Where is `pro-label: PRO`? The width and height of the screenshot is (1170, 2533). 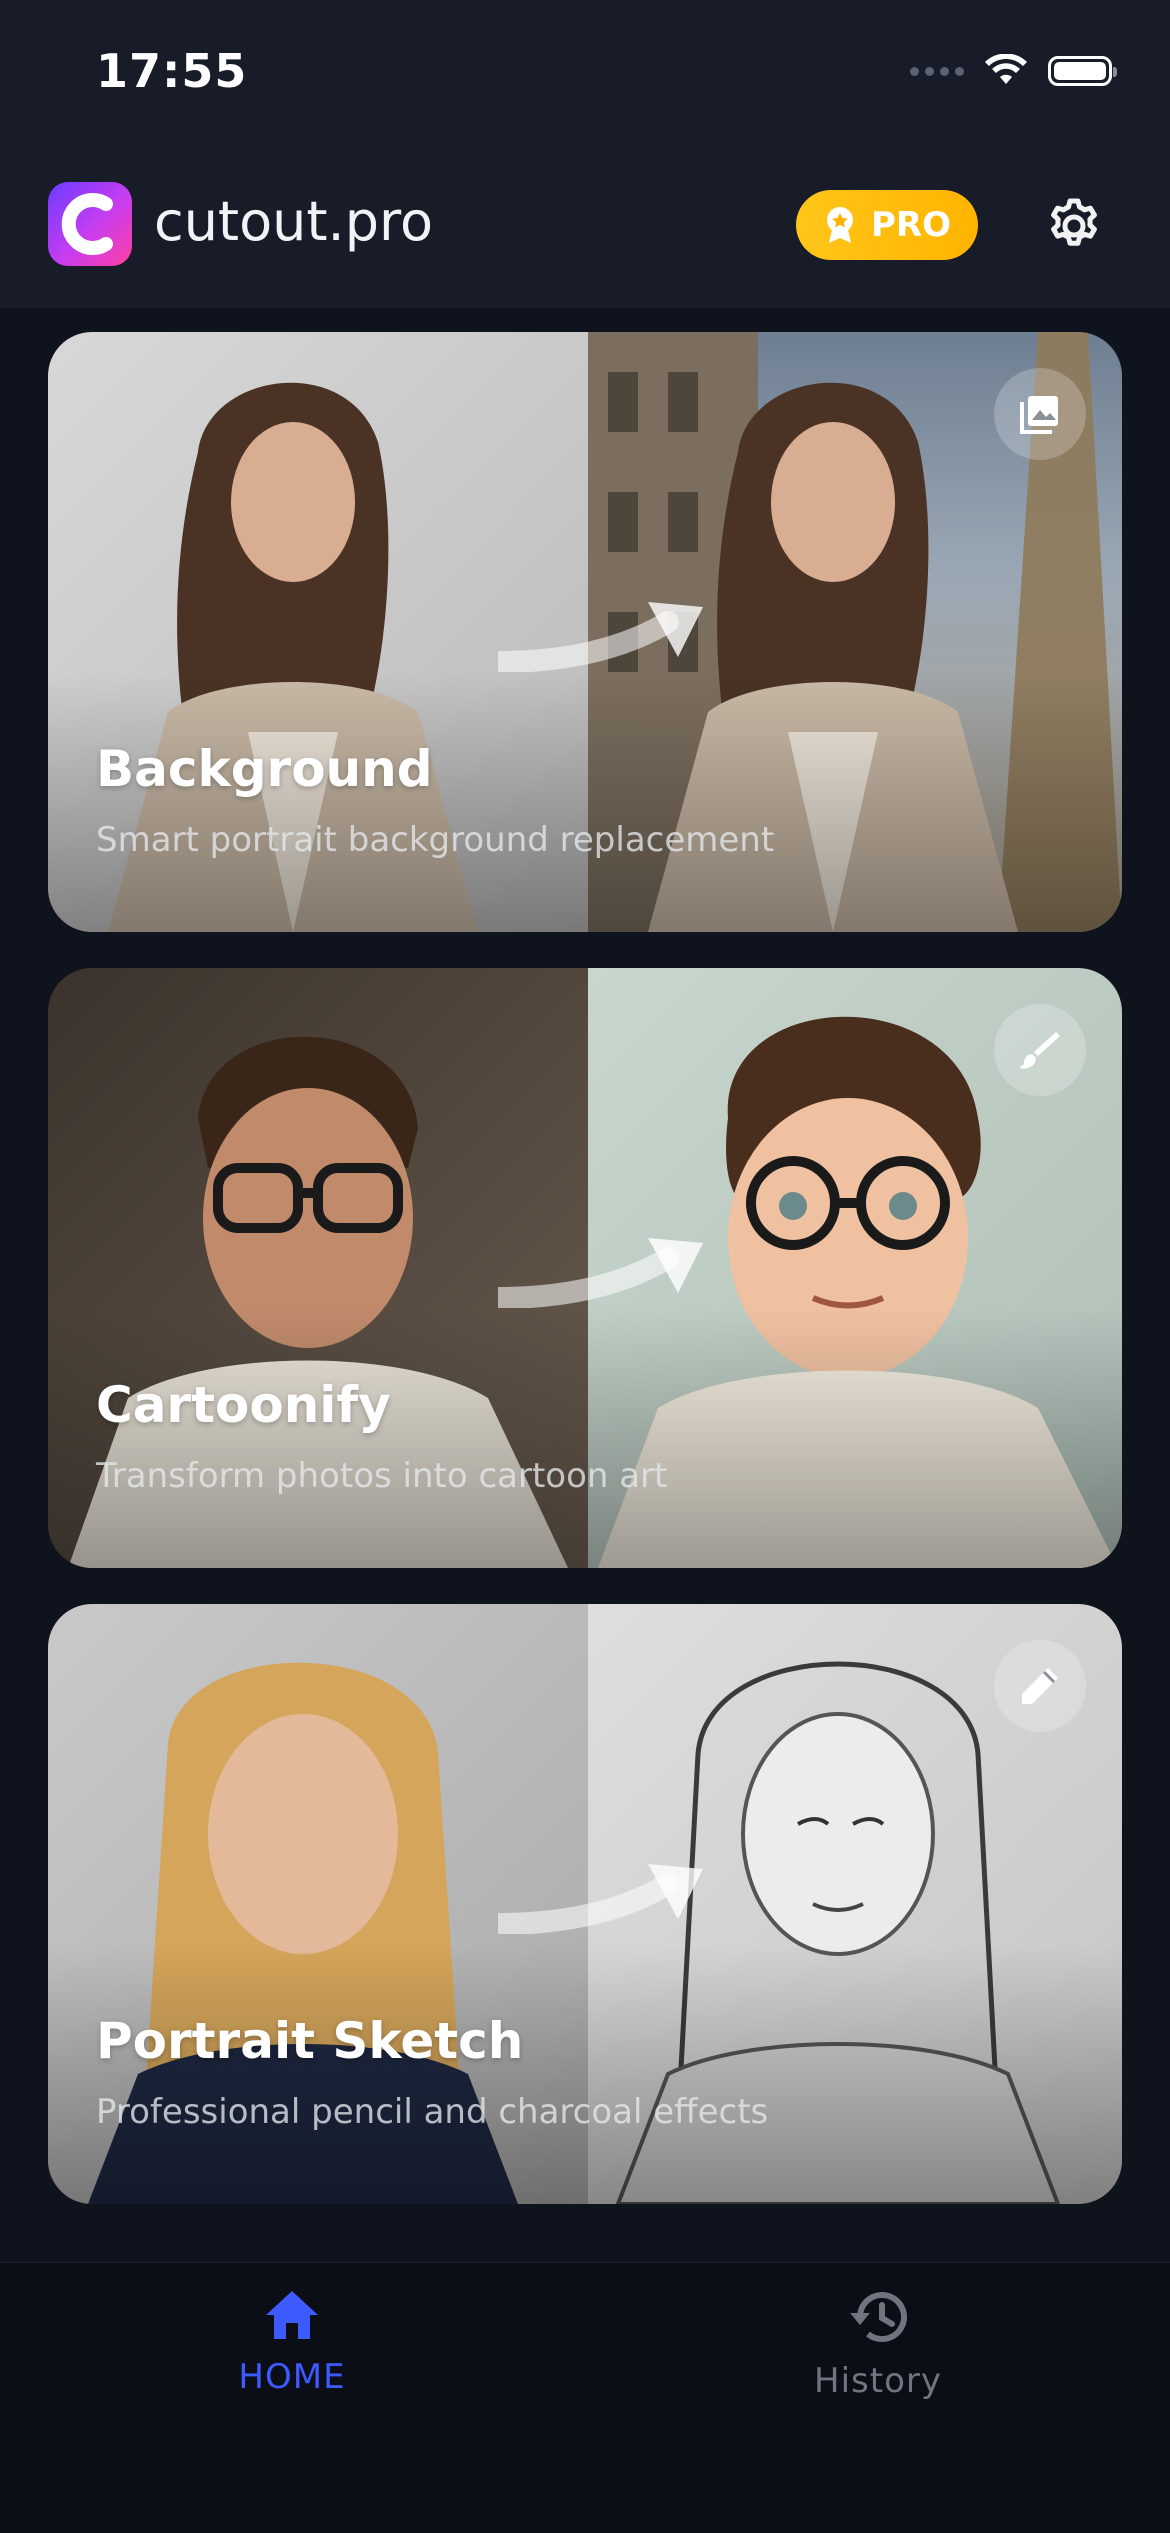
pro-label: PRO is located at coordinates (910, 225).